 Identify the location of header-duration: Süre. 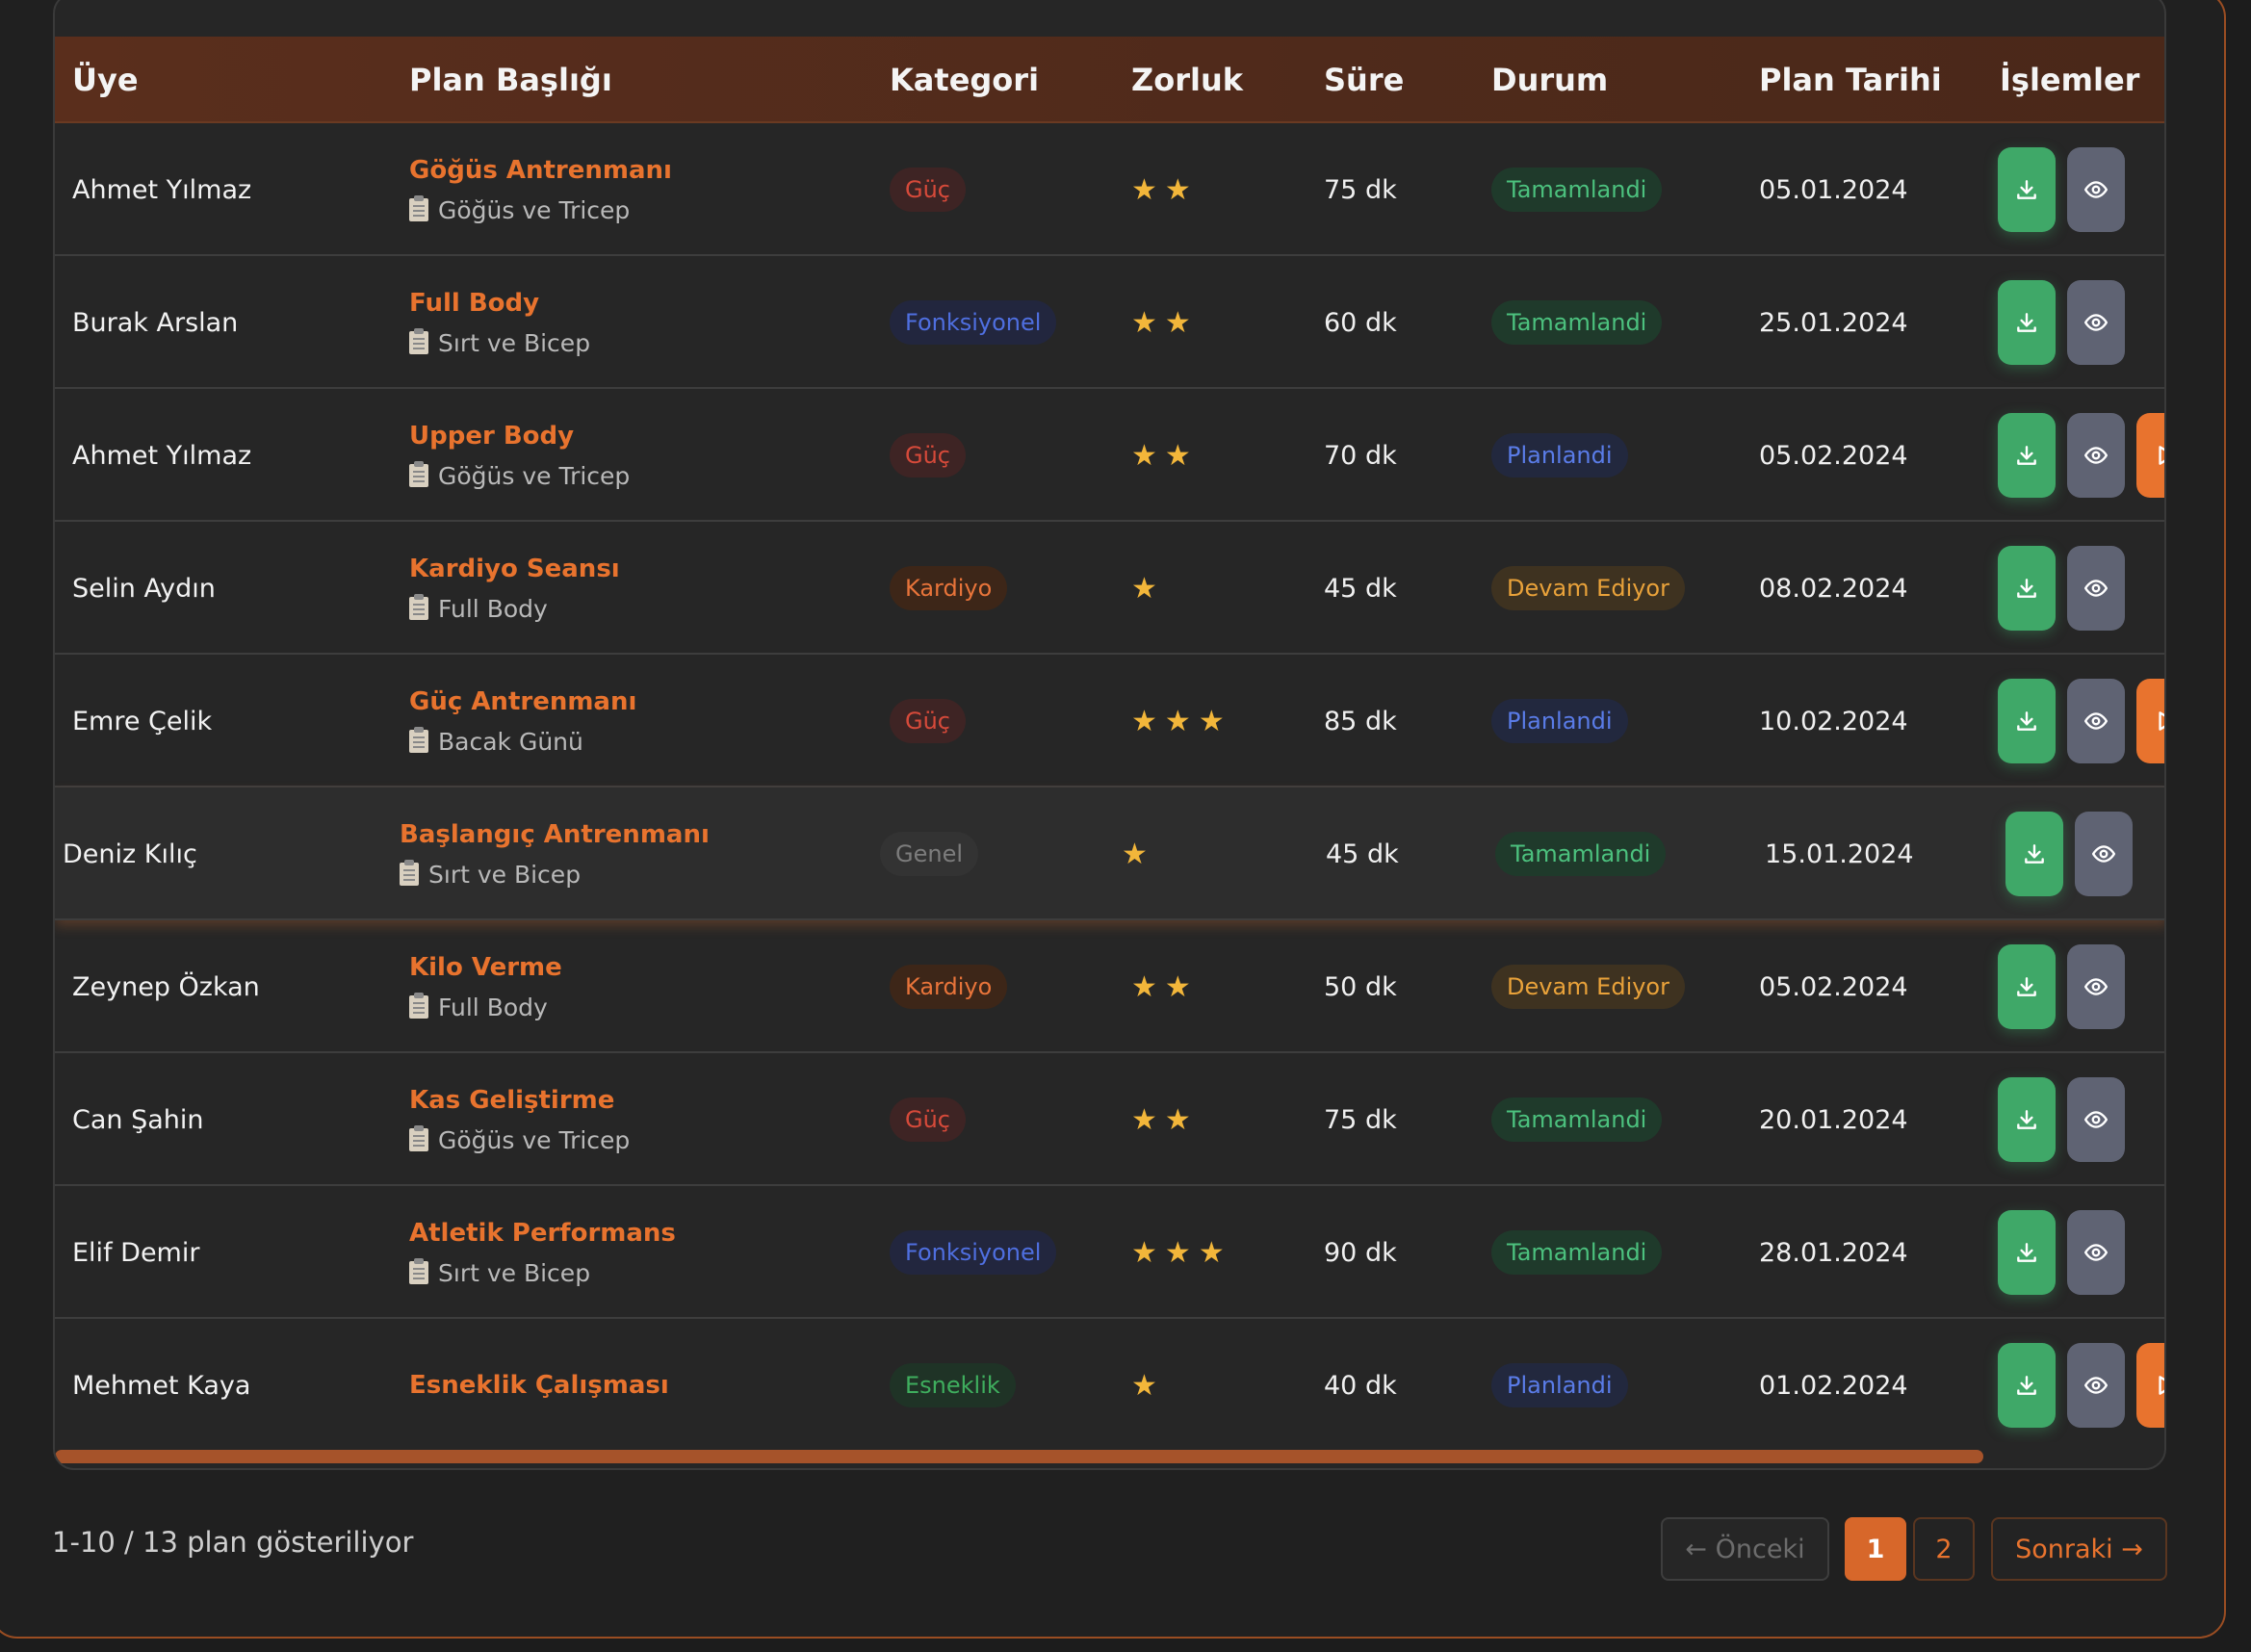
(1364, 80).